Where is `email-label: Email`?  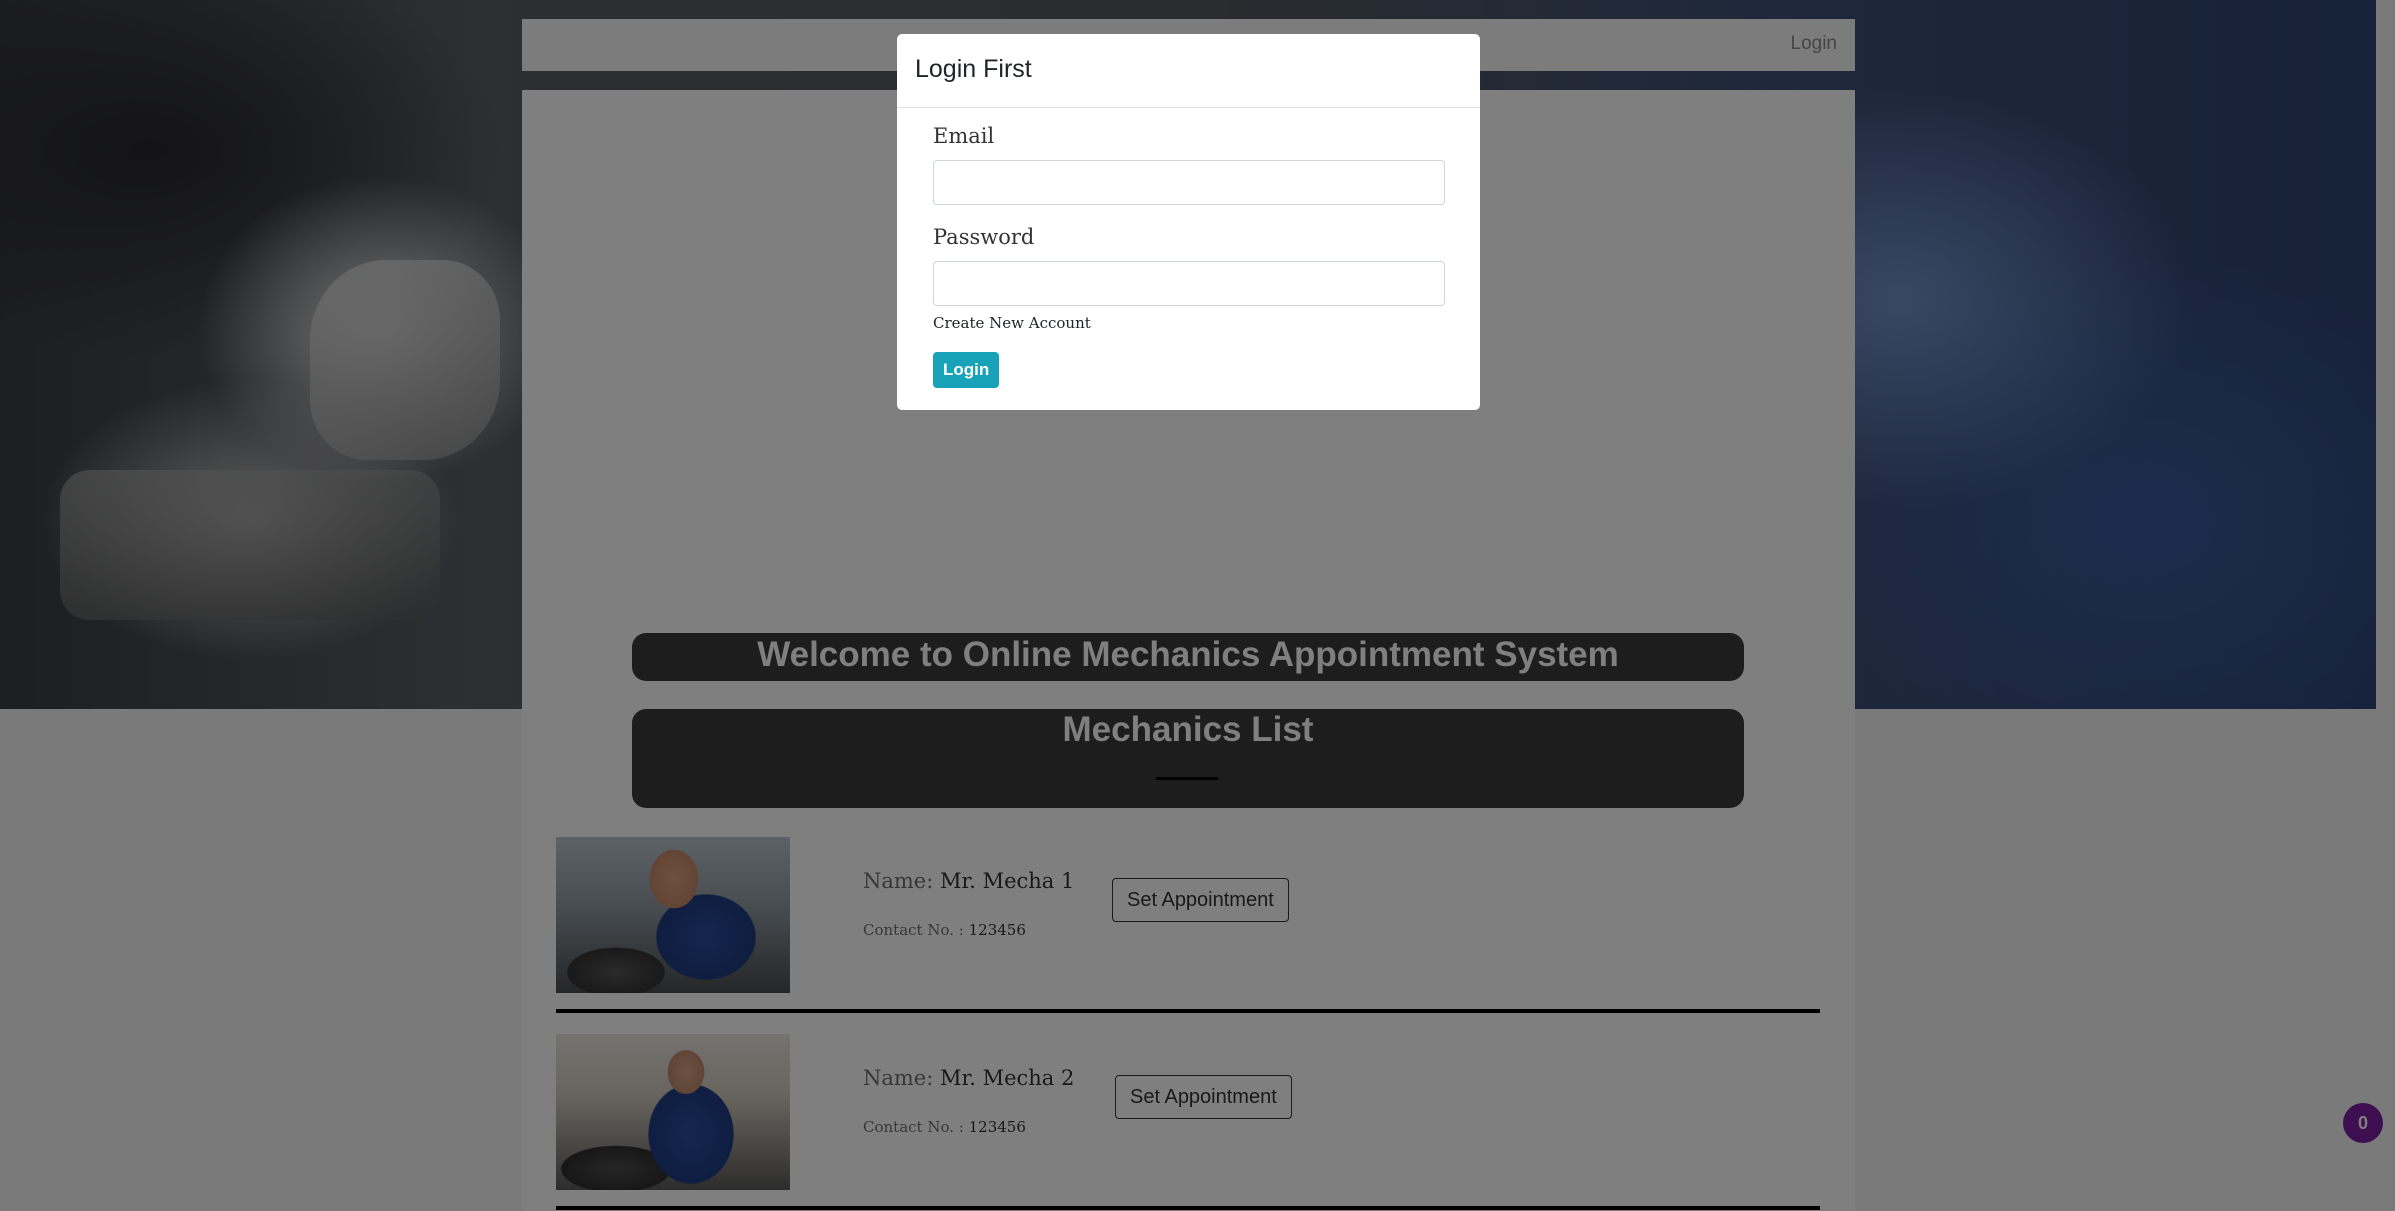
email-label: Email is located at coordinates (964, 136).